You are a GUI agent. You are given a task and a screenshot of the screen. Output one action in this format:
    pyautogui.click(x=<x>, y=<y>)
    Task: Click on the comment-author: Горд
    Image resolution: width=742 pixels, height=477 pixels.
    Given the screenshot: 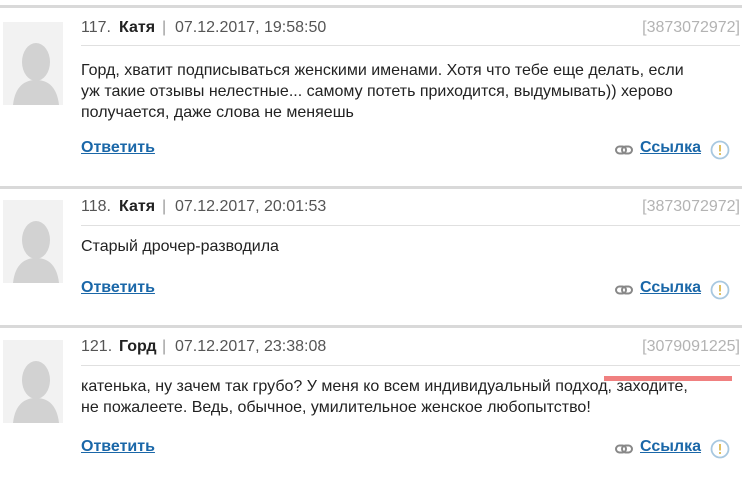 What is the action you would take?
    pyautogui.click(x=138, y=347)
    